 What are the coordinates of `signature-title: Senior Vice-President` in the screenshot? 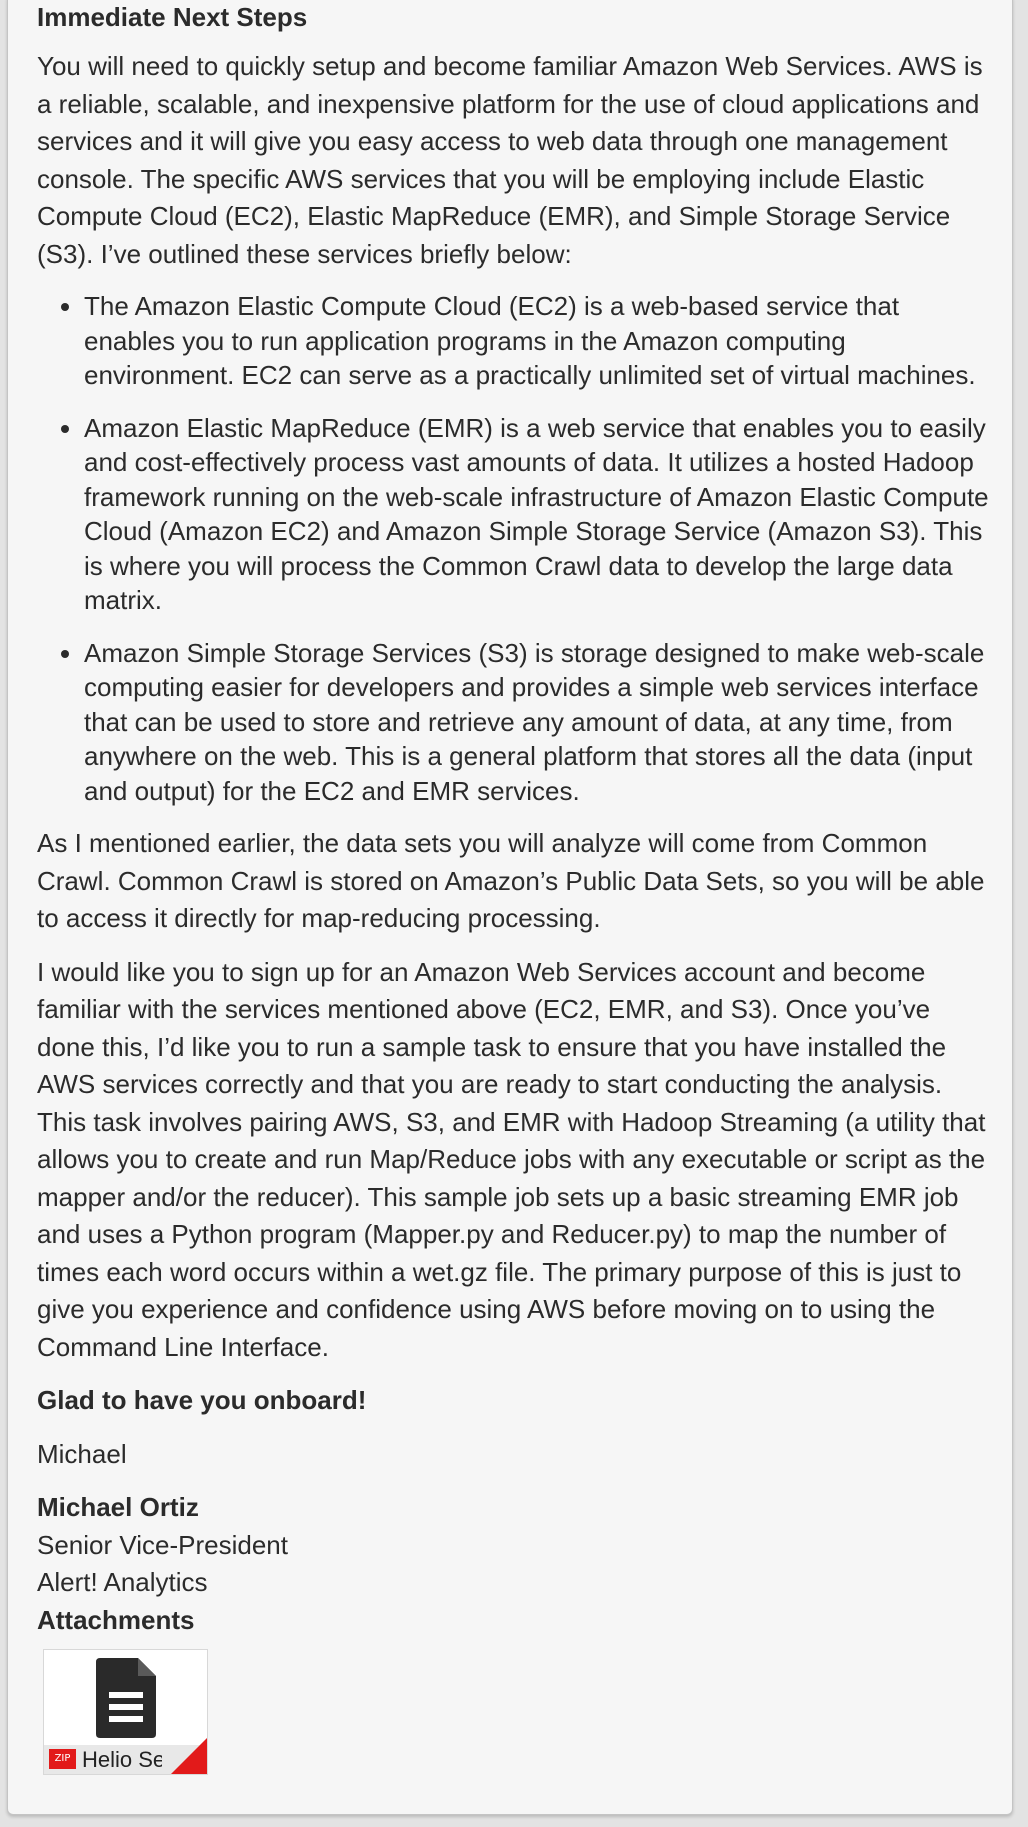 It's located at (162, 1544).